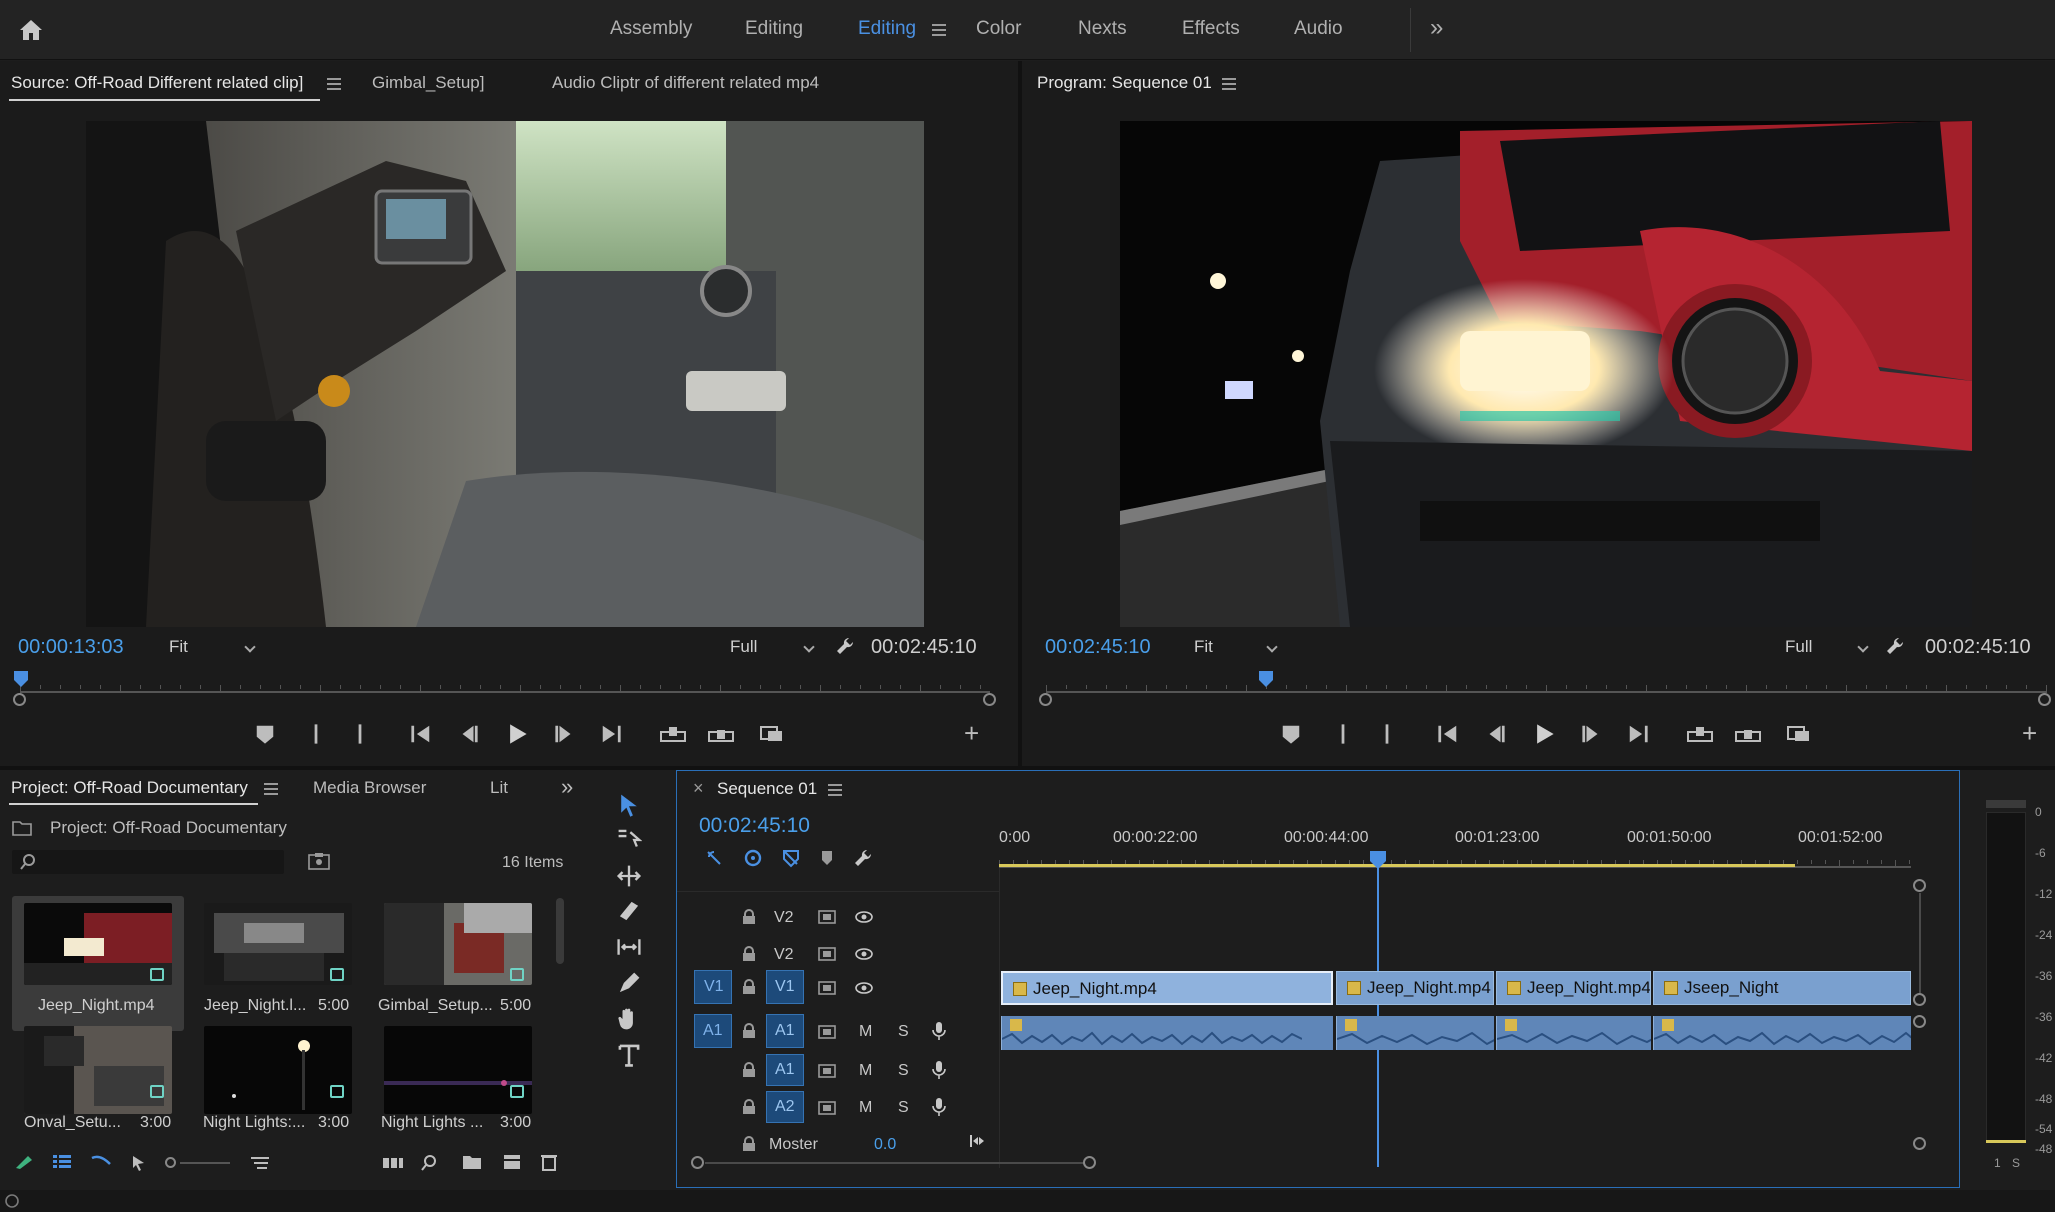 The height and width of the screenshot is (1212, 2055). What do you see at coordinates (148, 862) in the screenshot?
I see `project-search-input` at bounding box center [148, 862].